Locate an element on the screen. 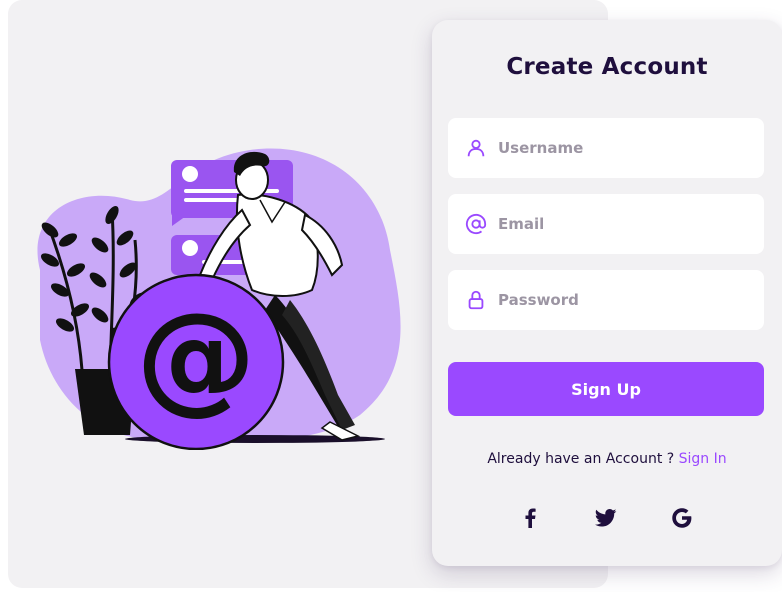 The height and width of the screenshot is (592, 782). sign-in-link: Sign In is located at coordinates (703, 459).